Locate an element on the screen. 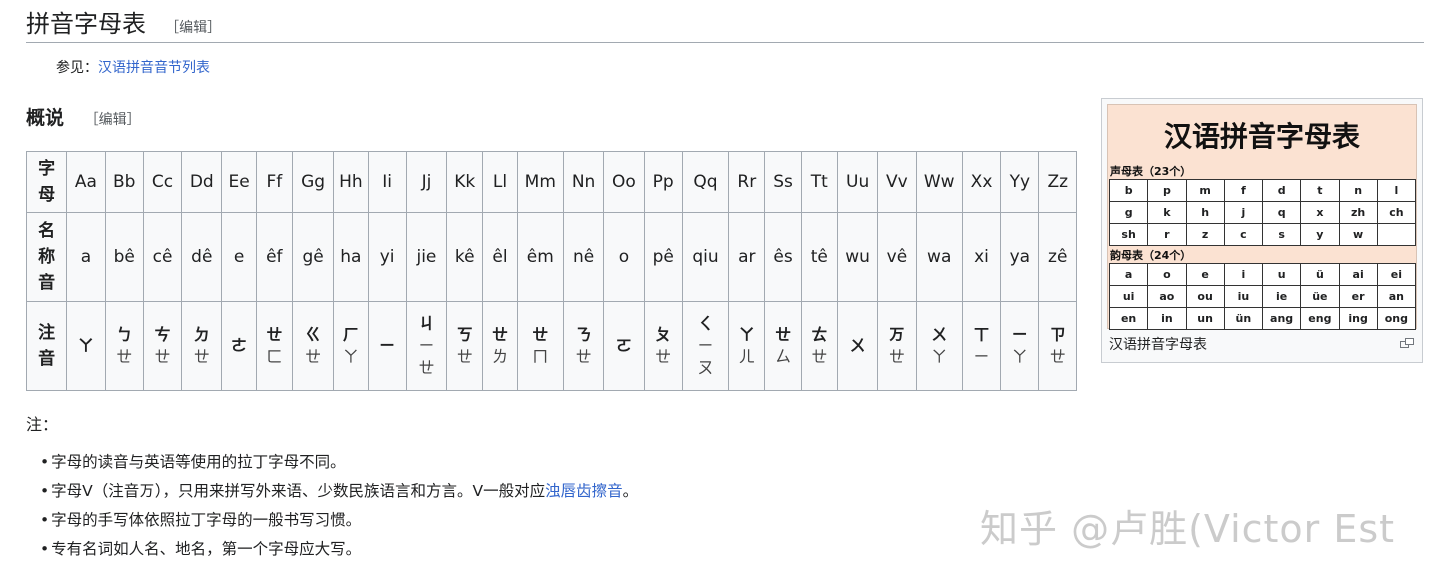 The width and height of the screenshot is (1440, 585). chart-cell: r is located at coordinates (1167, 234).